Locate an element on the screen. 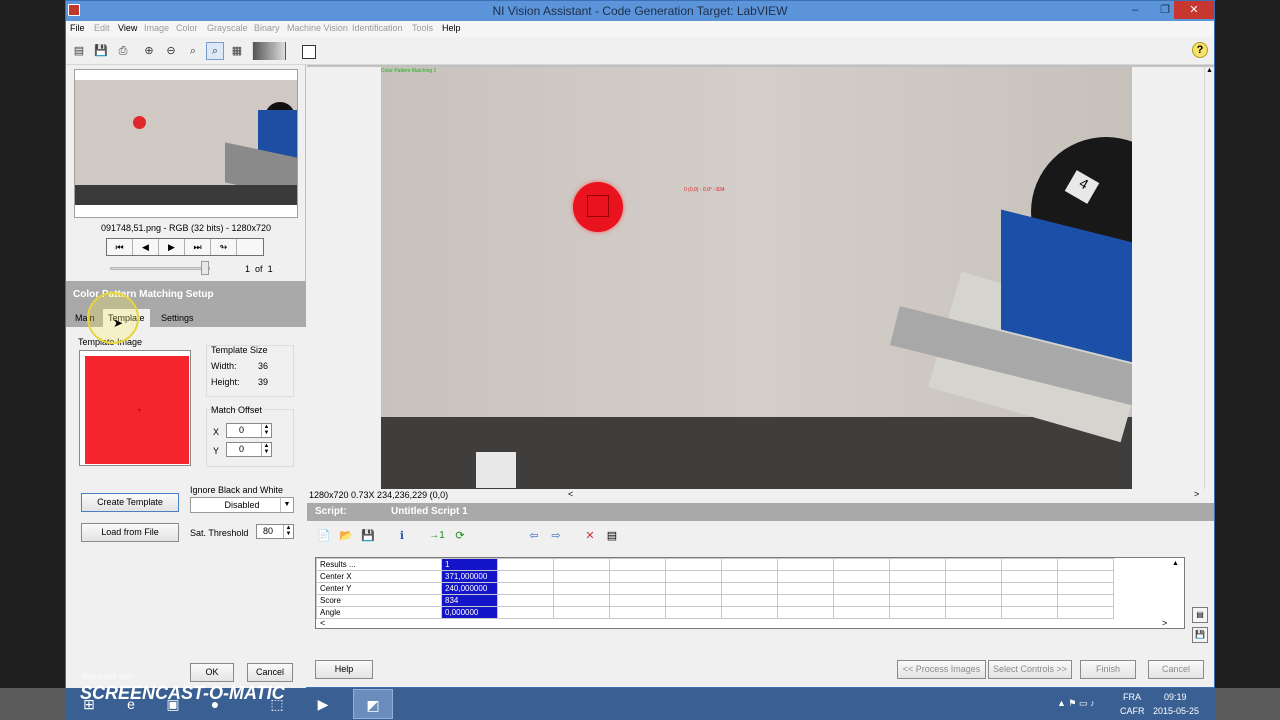 The height and width of the screenshot is (720, 1280). info-icon: ℹ is located at coordinates (402, 536).